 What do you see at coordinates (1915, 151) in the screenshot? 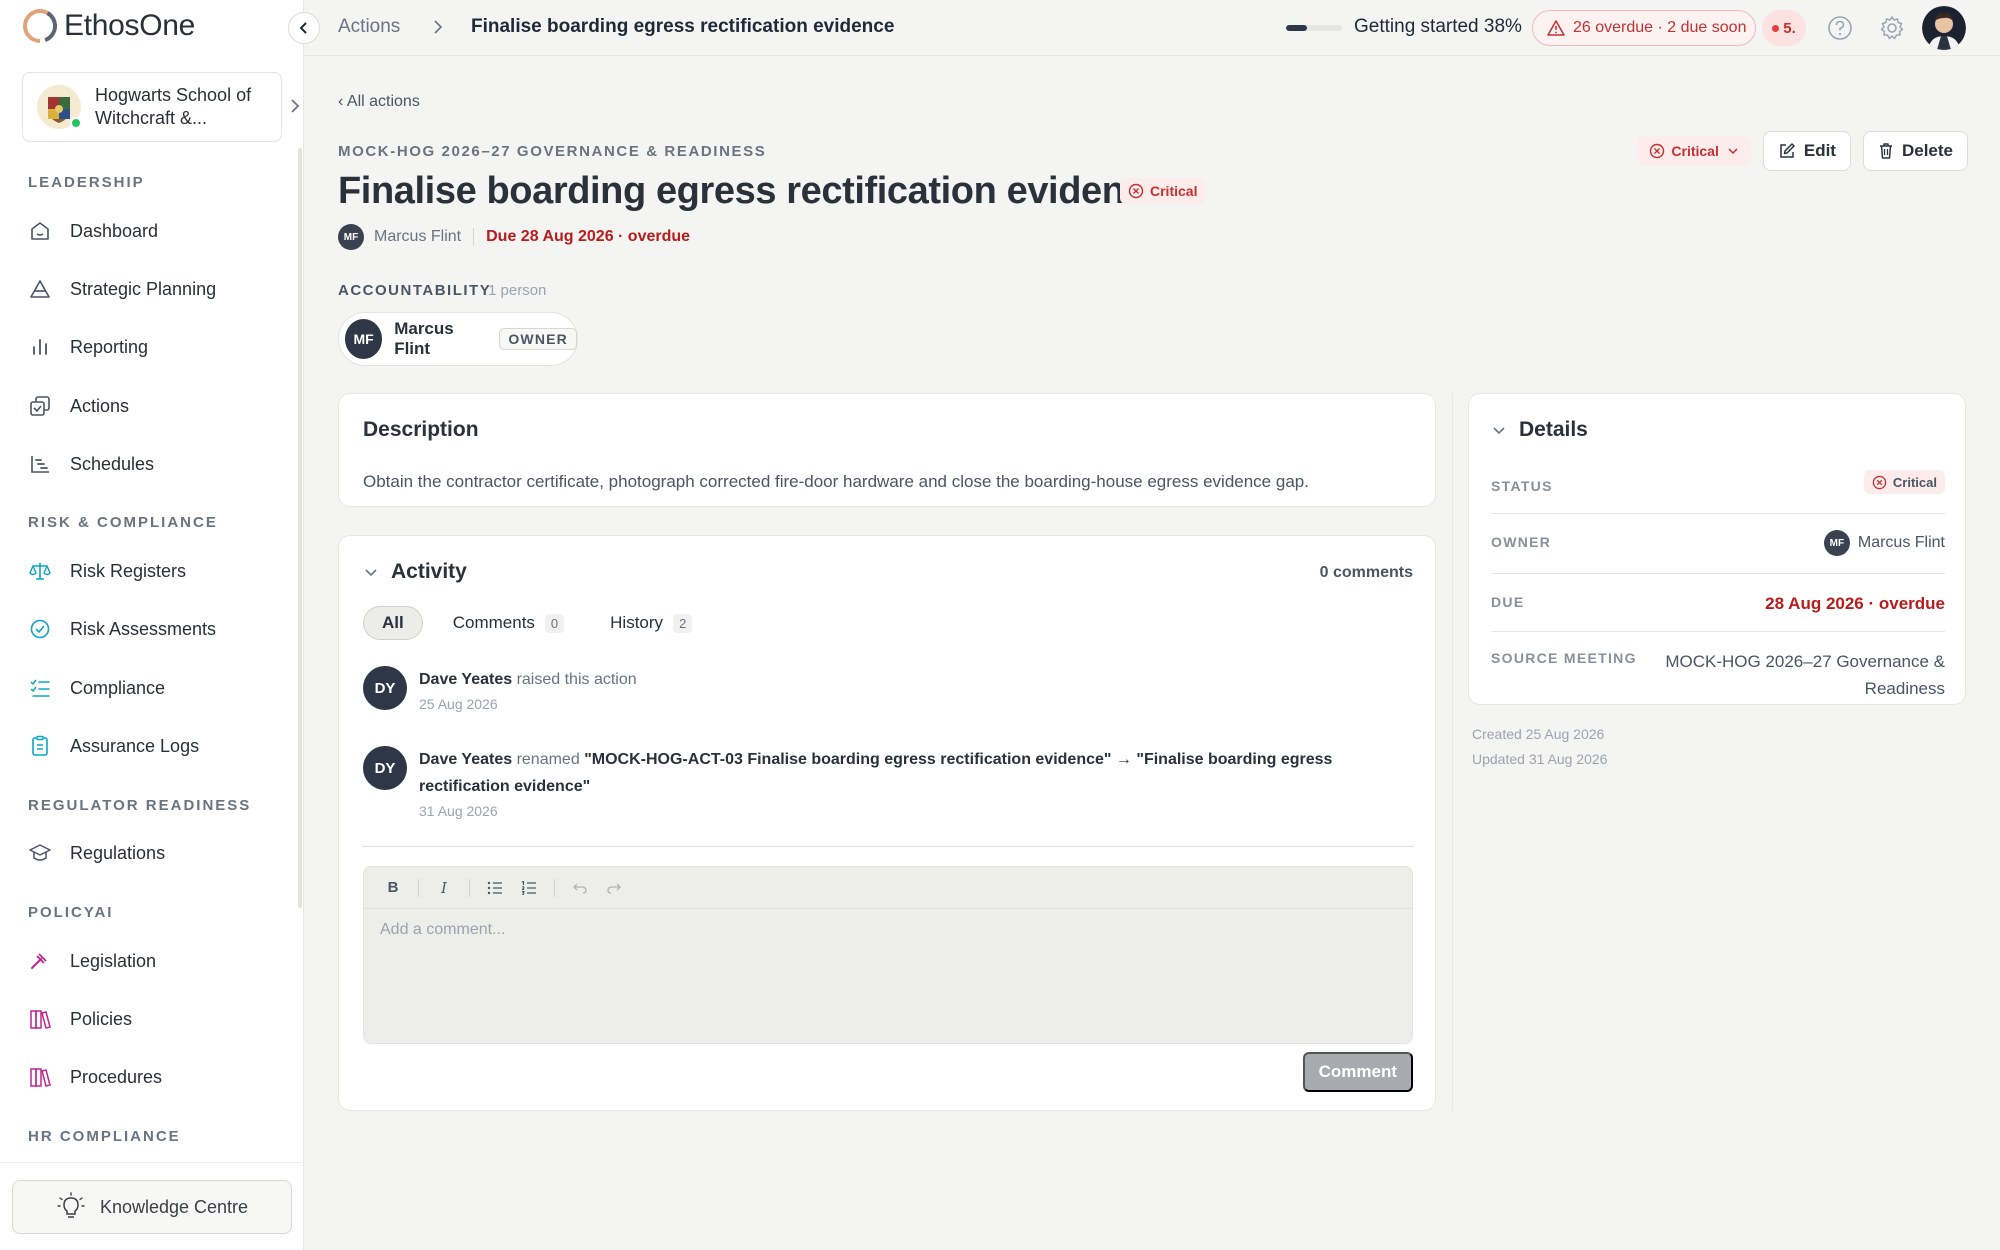
I see `delete-button: Delete` at bounding box center [1915, 151].